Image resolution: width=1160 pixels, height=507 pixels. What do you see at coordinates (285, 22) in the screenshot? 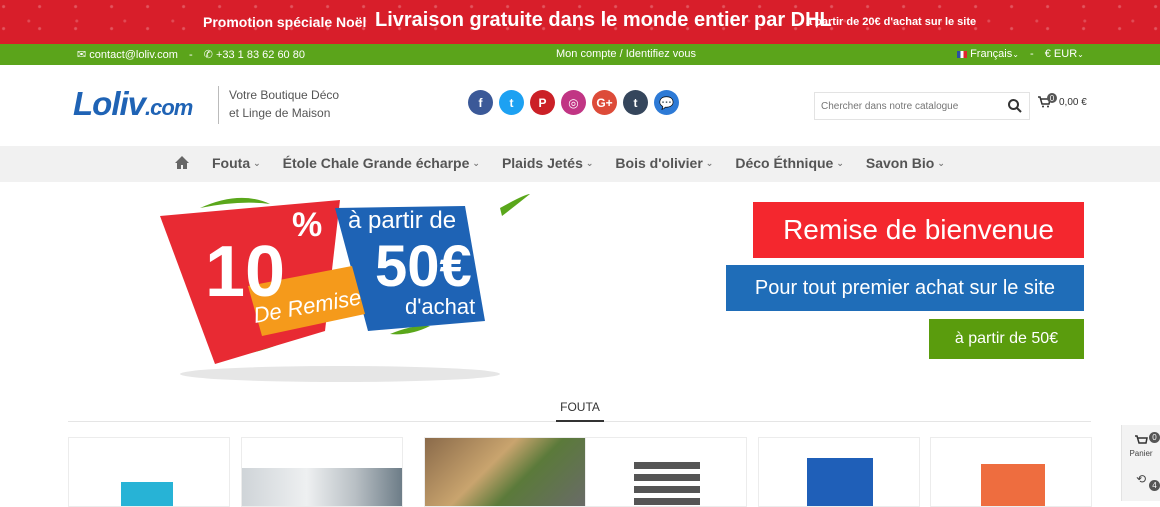
I see `promo-left-text: Promotion spéciale Noël` at bounding box center [285, 22].